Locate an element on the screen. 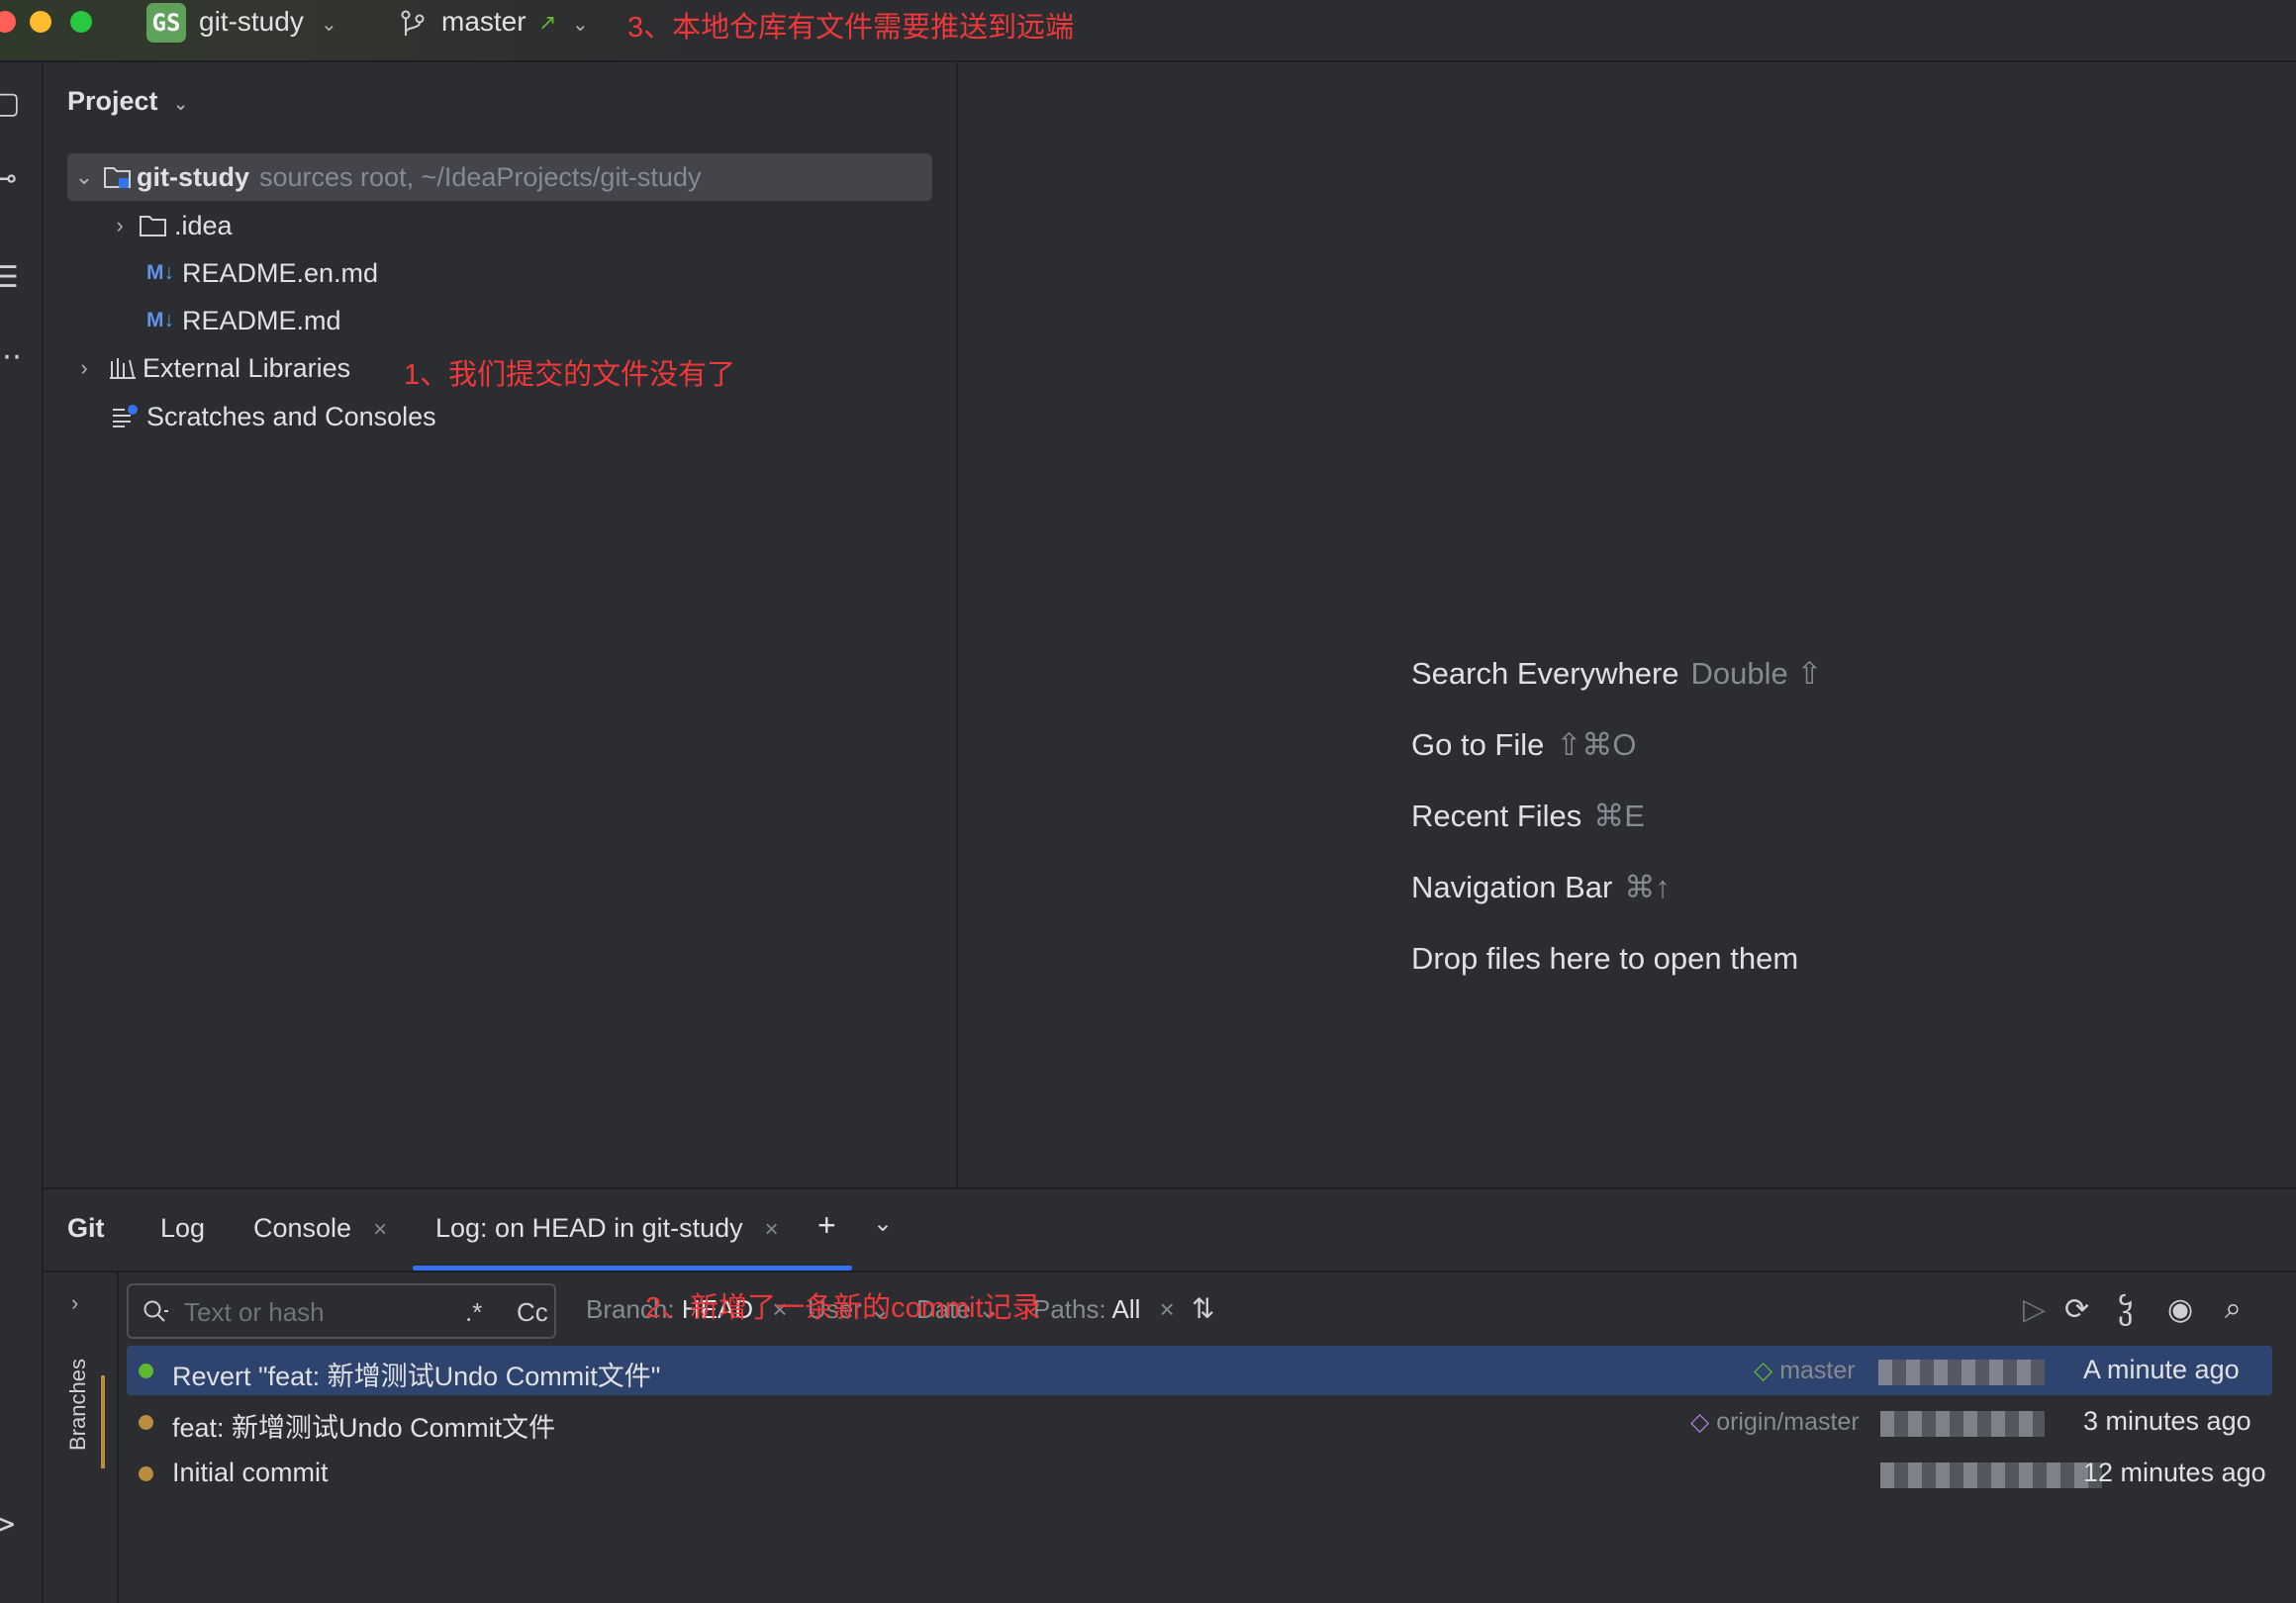 The width and height of the screenshot is (2296, 1603). branch-ref: ◇ origin/master is located at coordinates (1775, 1422).